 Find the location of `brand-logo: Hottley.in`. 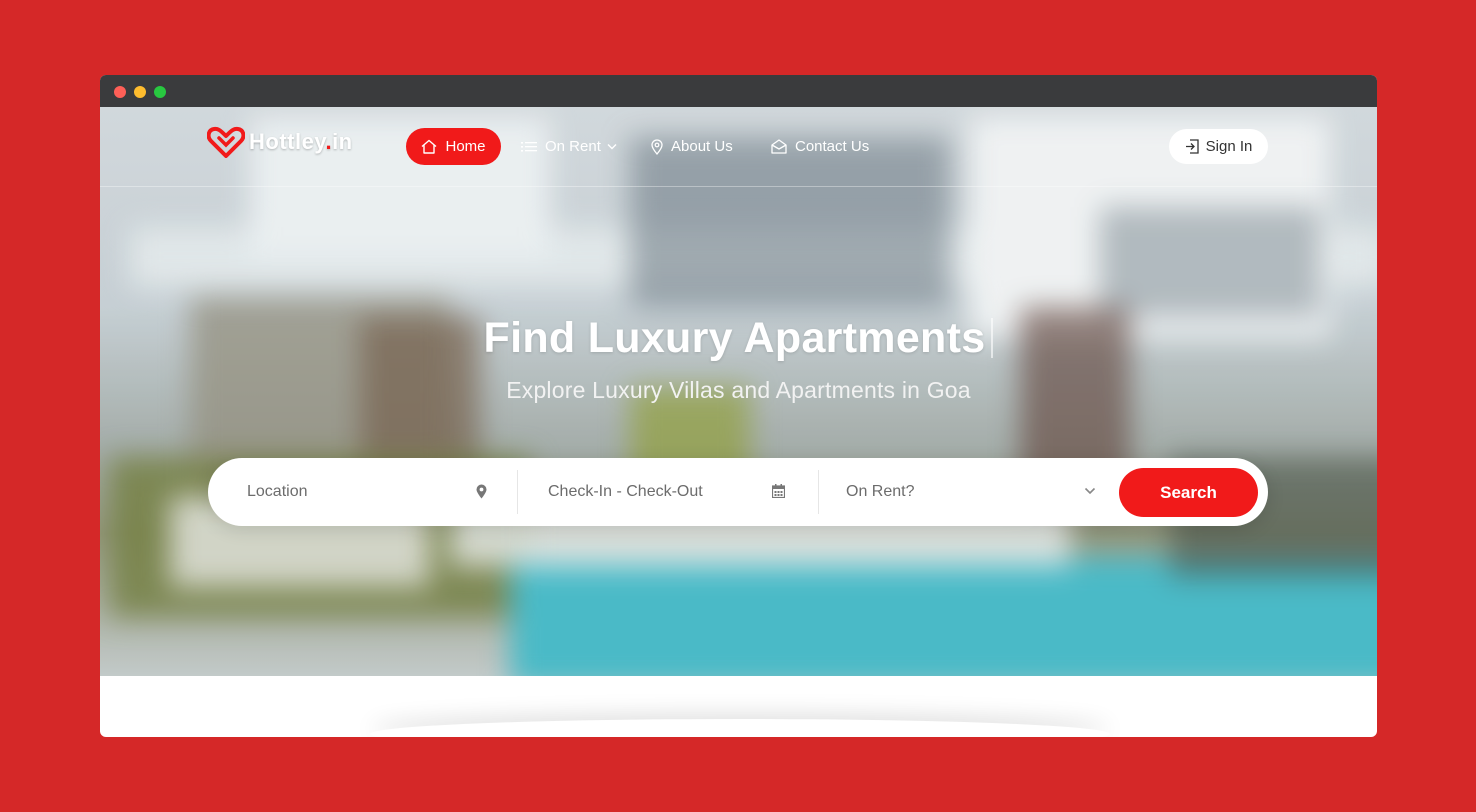

brand-logo: Hottley.in is located at coordinates (280, 142).